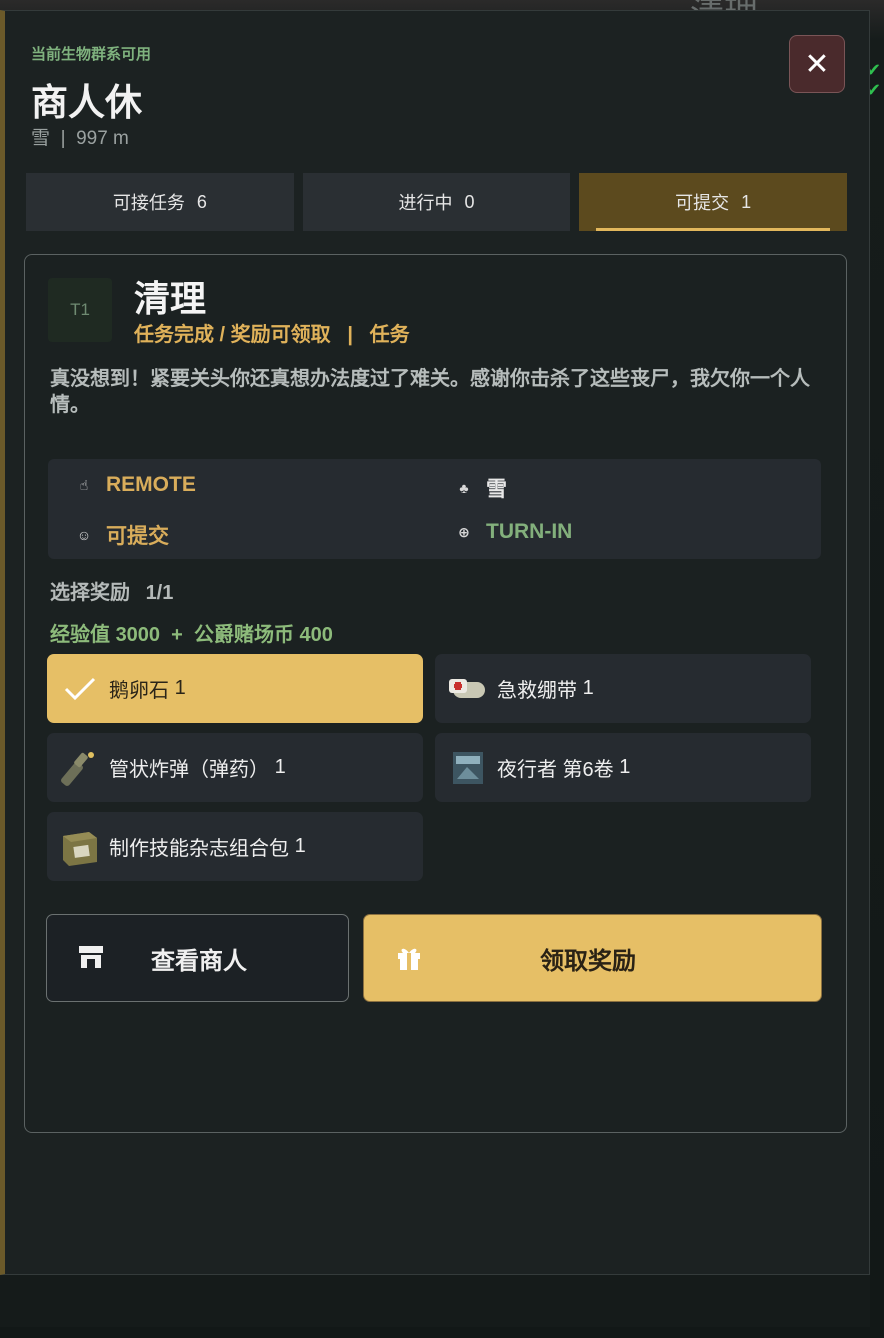 The image size is (884, 1338). Describe the element at coordinates (434, 509) in the screenshot. I see `quest-info-box: ☝ REMOTE ♣ 雪 ☺ 可提交 ⊕ TURN-IN` at that location.